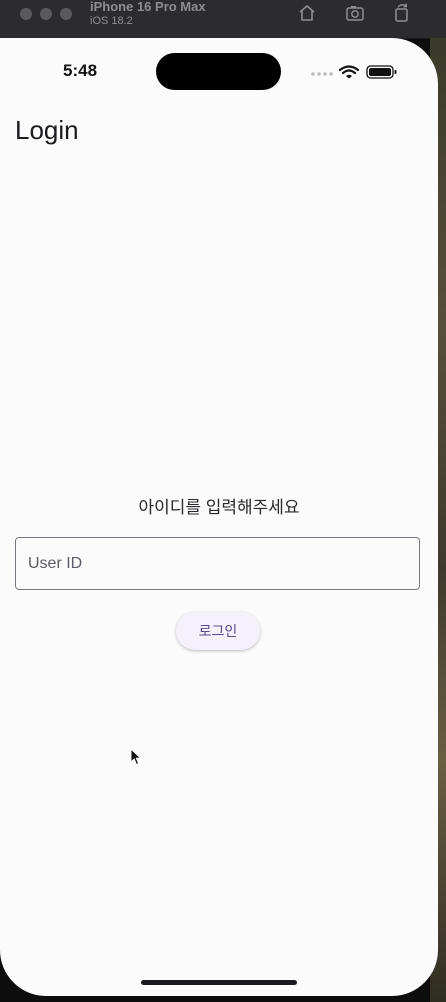 The height and width of the screenshot is (1002, 446). What do you see at coordinates (47, 130) in the screenshot?
I see `page-title: Login` at bounding box center [47, 130].